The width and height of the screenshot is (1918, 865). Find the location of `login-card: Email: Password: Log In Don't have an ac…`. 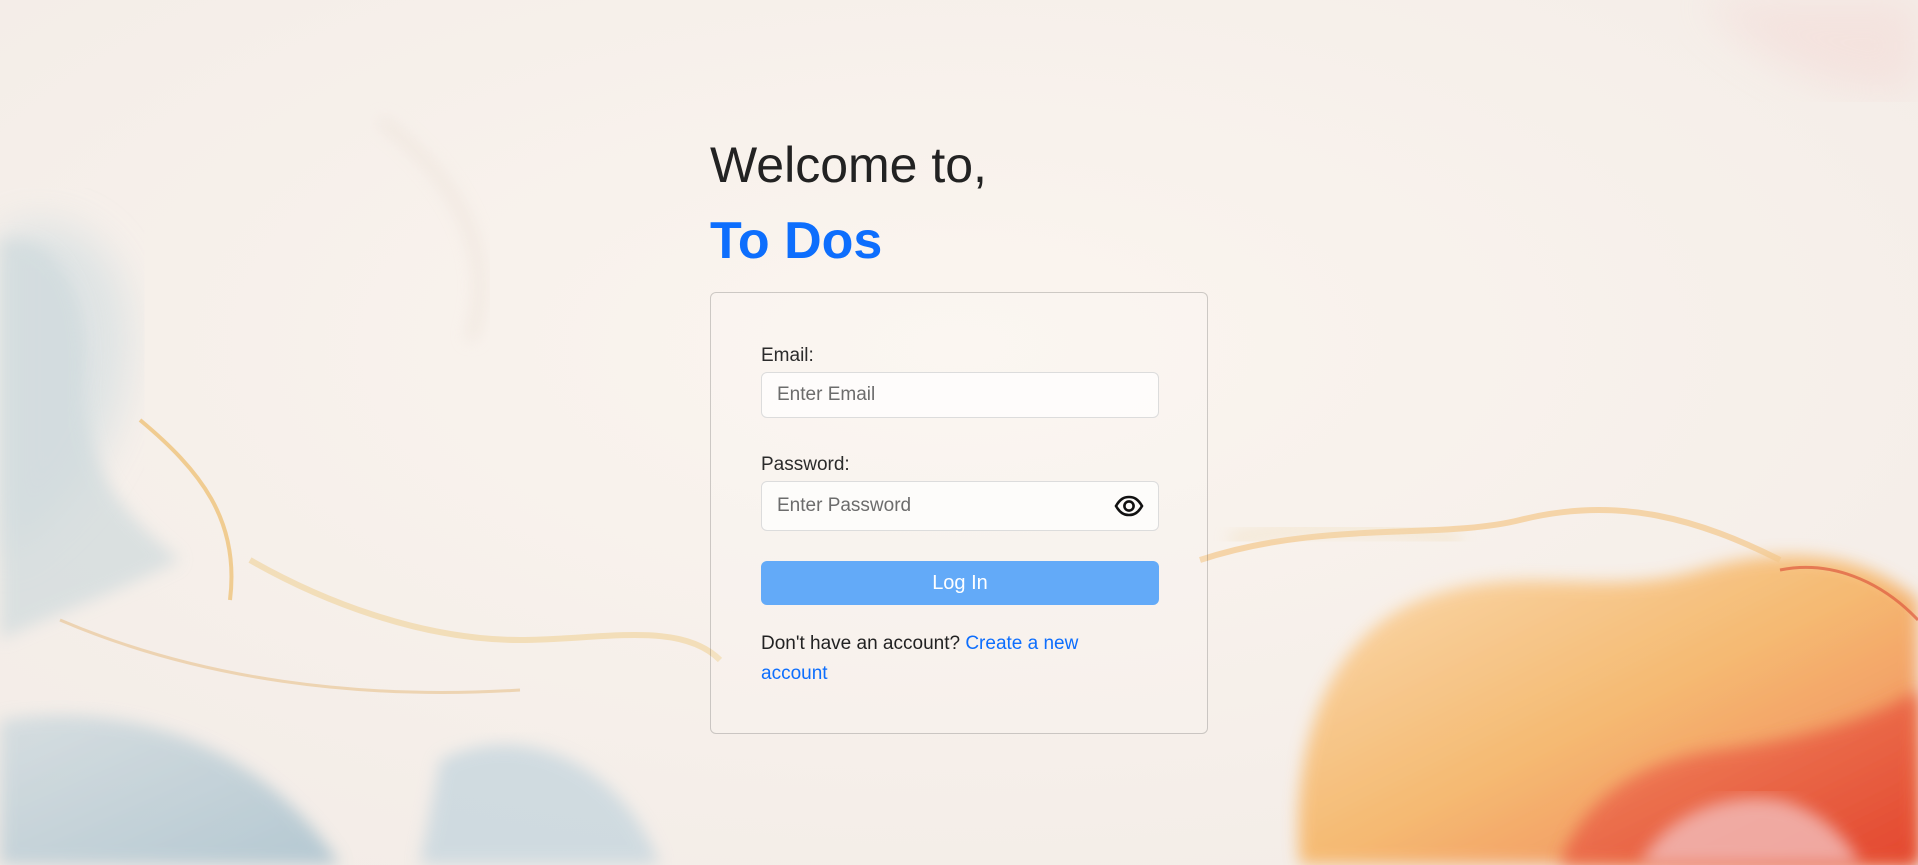

login-card: Email: Password: Log In Don't have an ac… is located at coordinates (959, 513).